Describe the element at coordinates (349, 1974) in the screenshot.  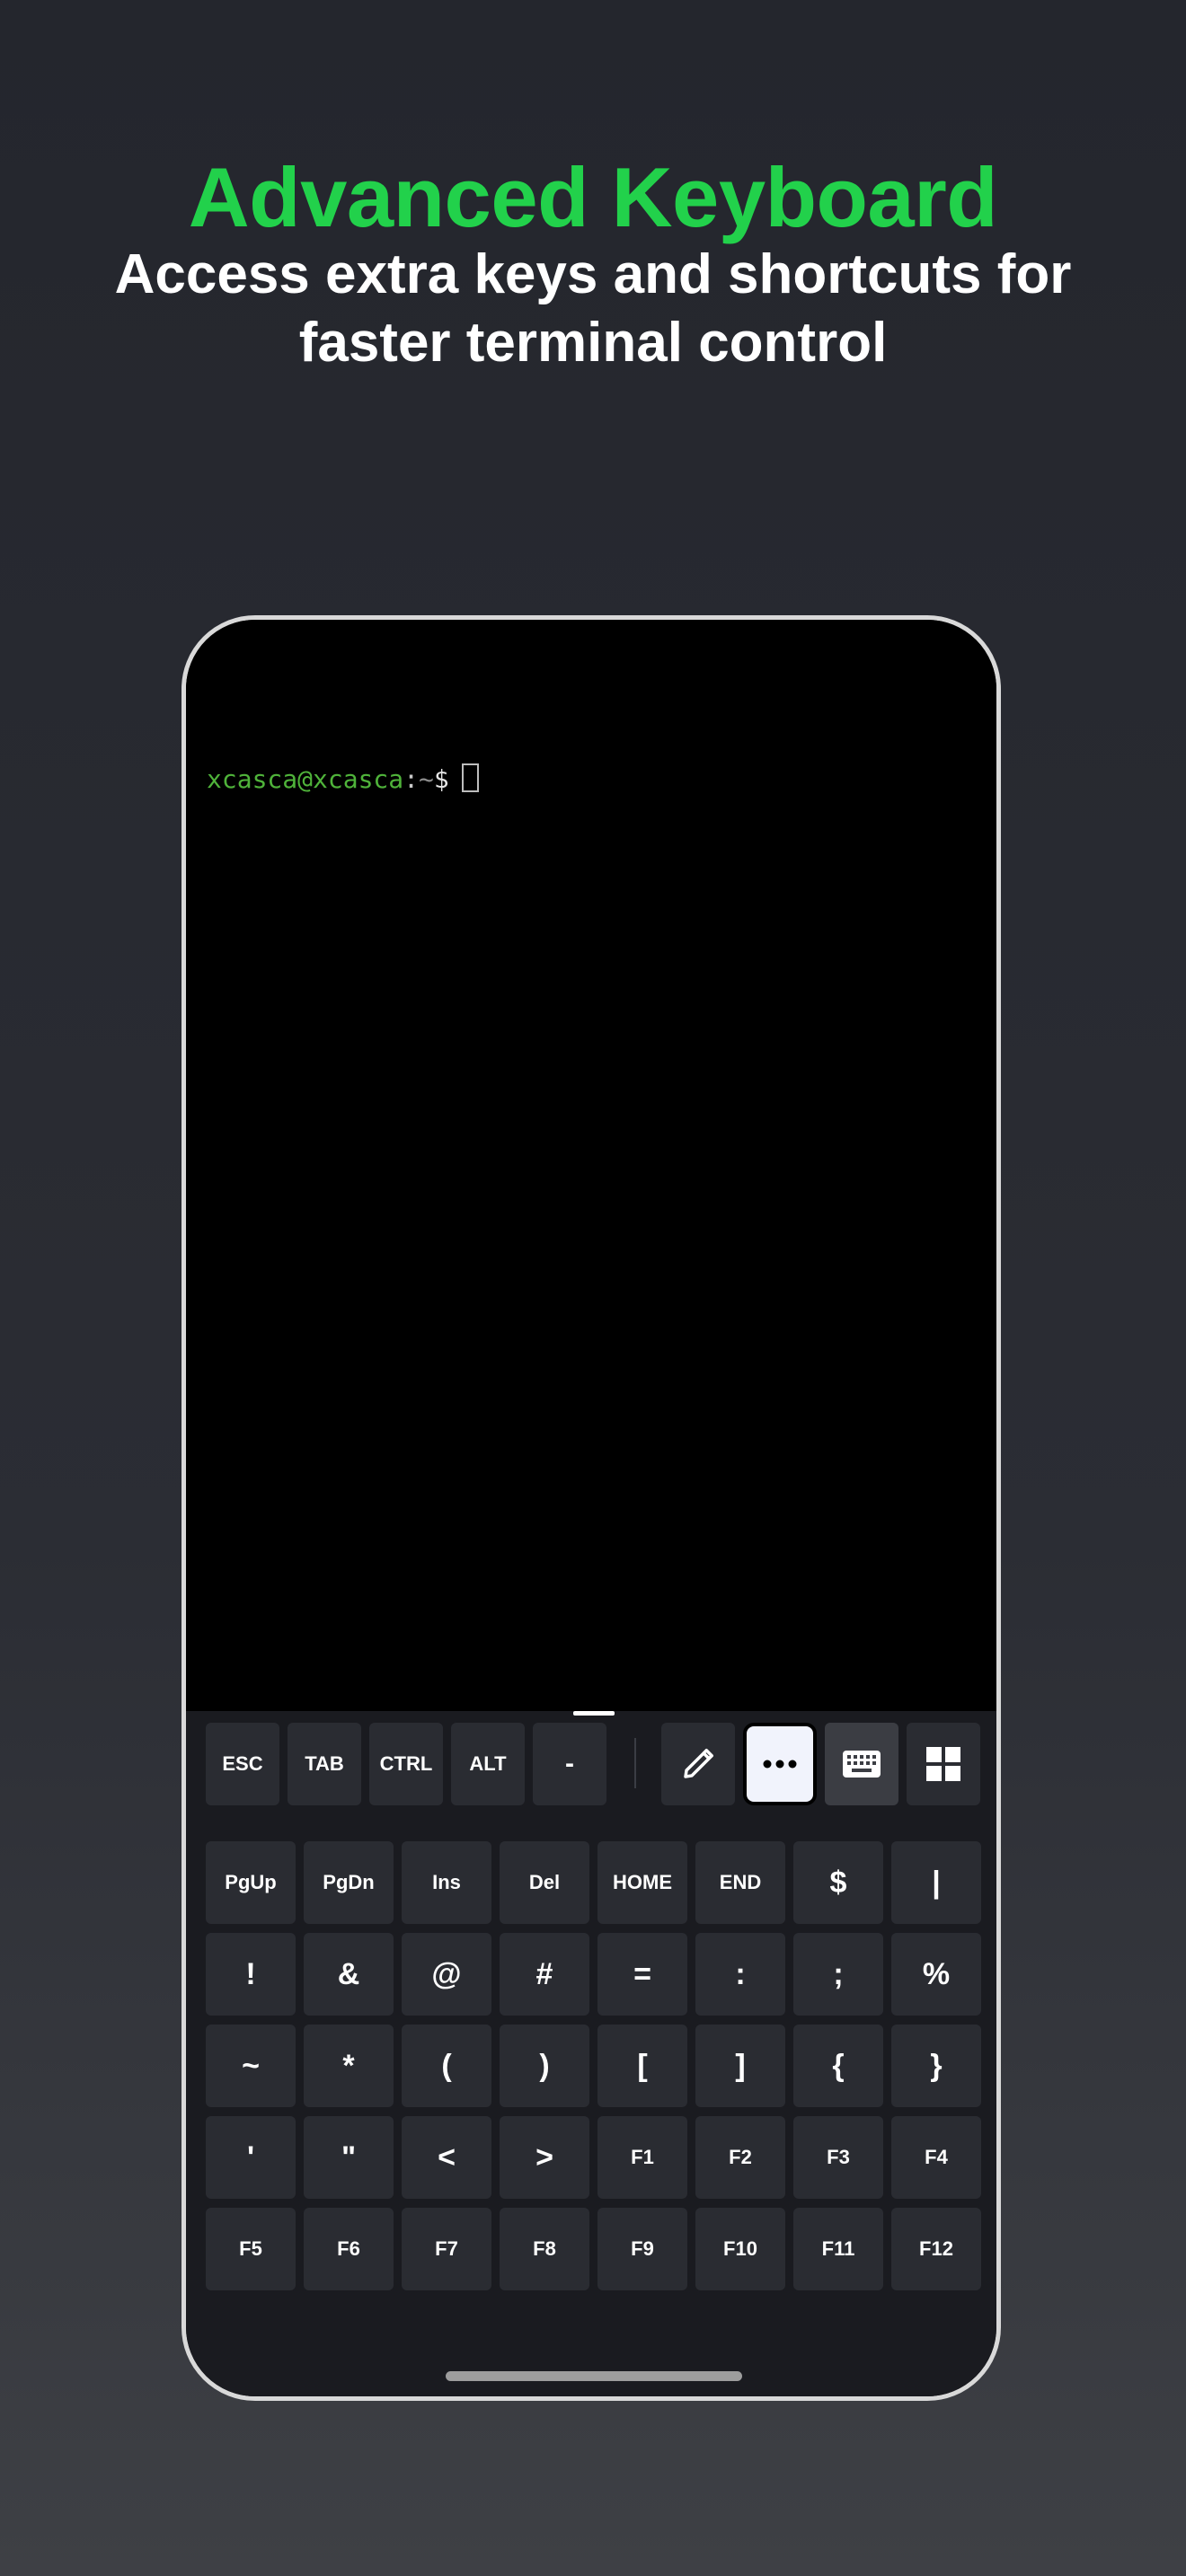
I see `ampersand-key: &` at that location.